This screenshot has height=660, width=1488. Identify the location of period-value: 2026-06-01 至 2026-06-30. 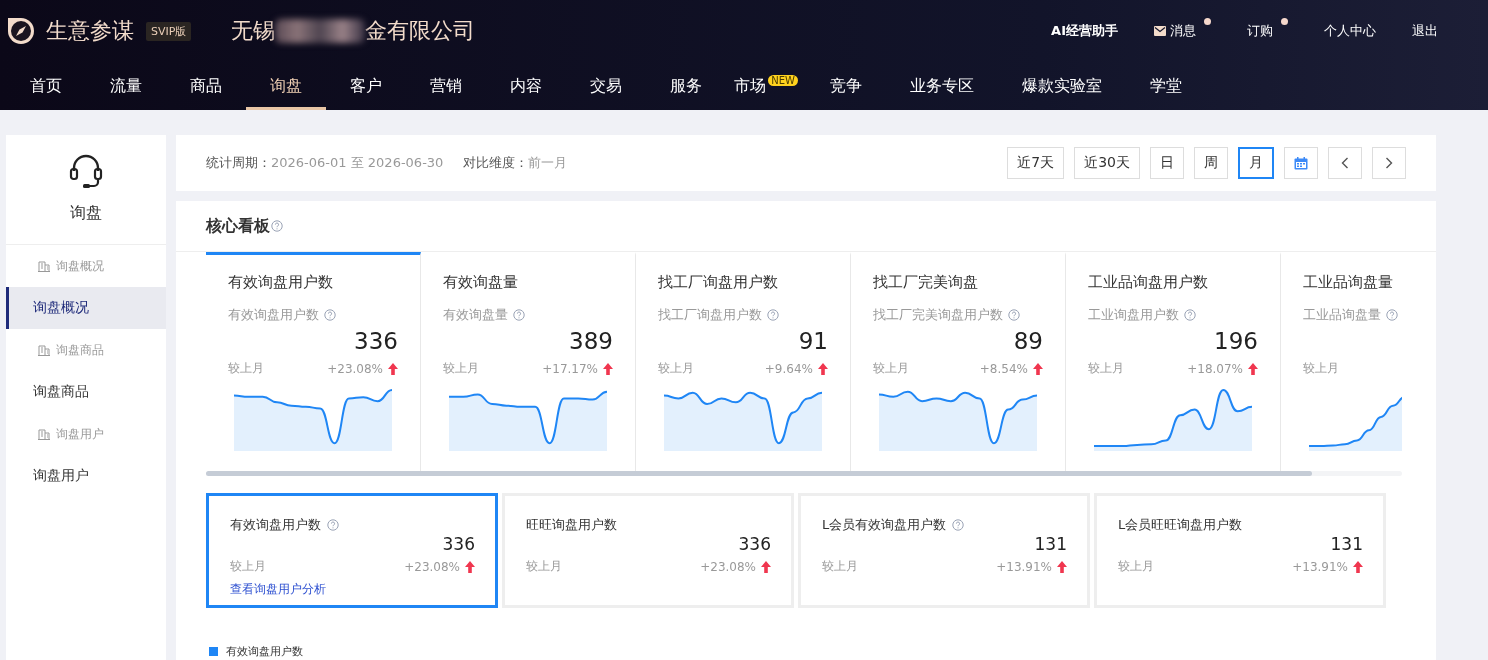
(357, 163).